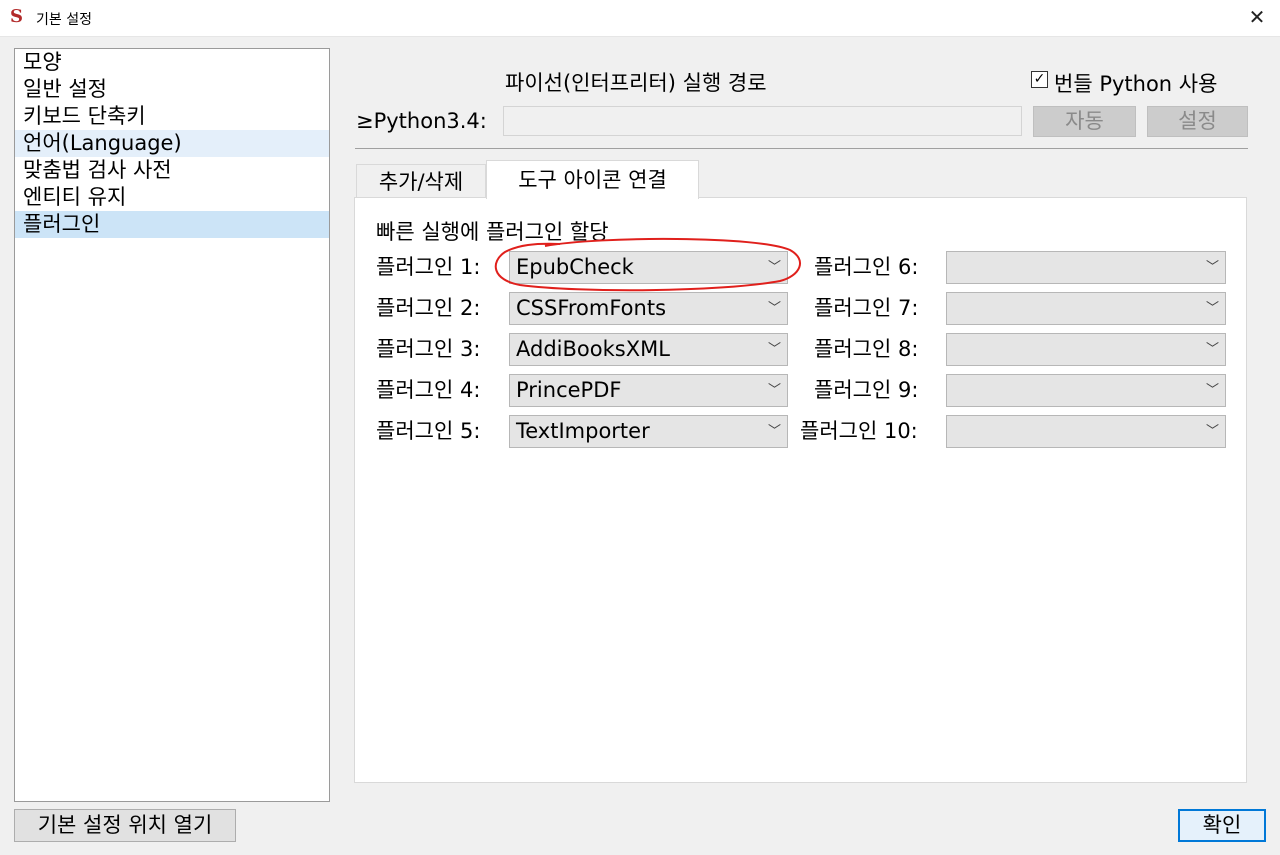 Image resolution: width=1280 pixels, height=855 pixels. I want to click on app-logo-icon: S, so click(16, 16).